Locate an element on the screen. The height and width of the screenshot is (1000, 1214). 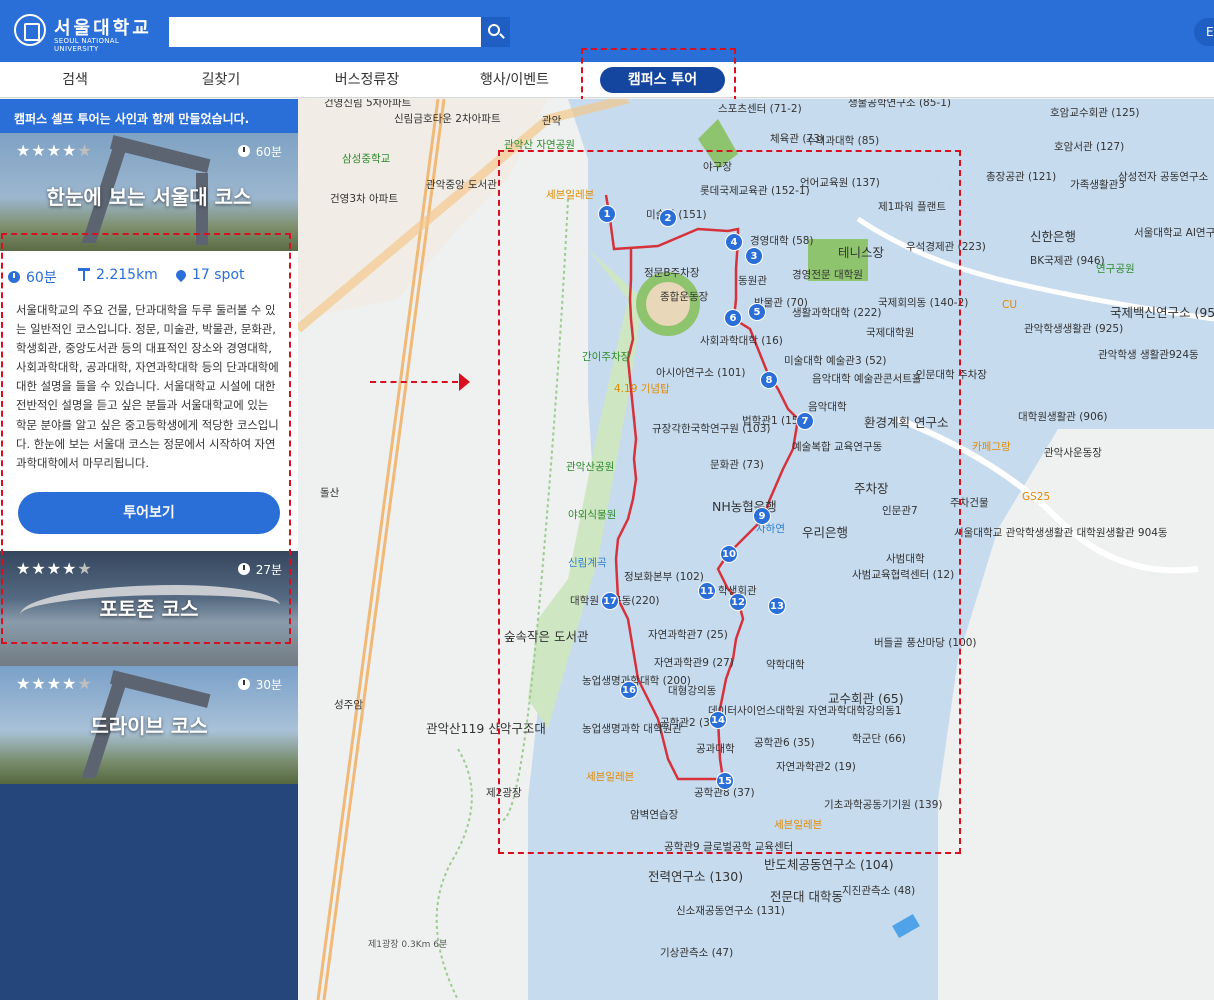
logo-text-en: SEOUL NATIONAL UNIVERSITY is located at coordinates (87, 45).